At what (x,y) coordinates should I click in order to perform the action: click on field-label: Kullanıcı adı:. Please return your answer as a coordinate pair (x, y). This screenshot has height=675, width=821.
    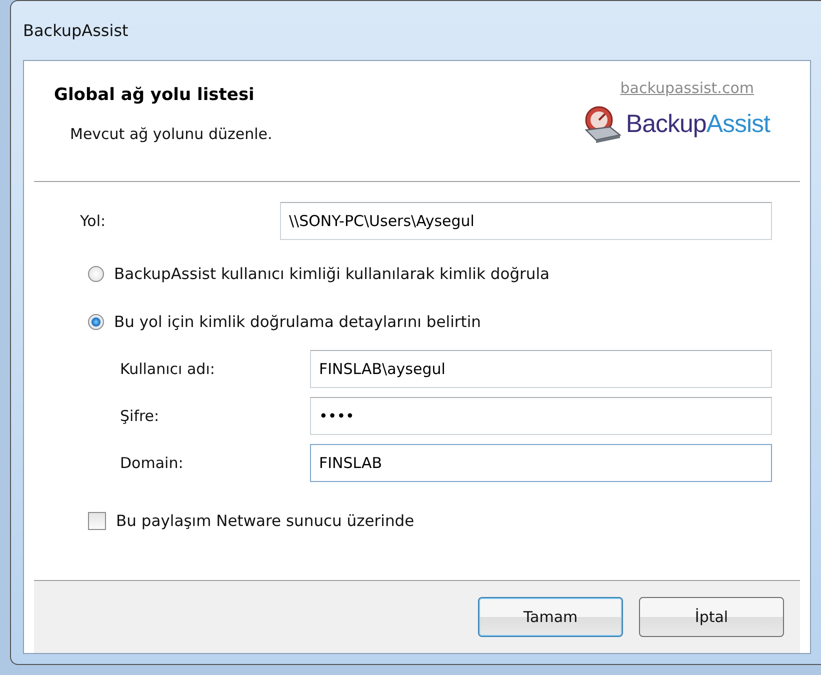
    Looking at the image, I should click on (168, 369).